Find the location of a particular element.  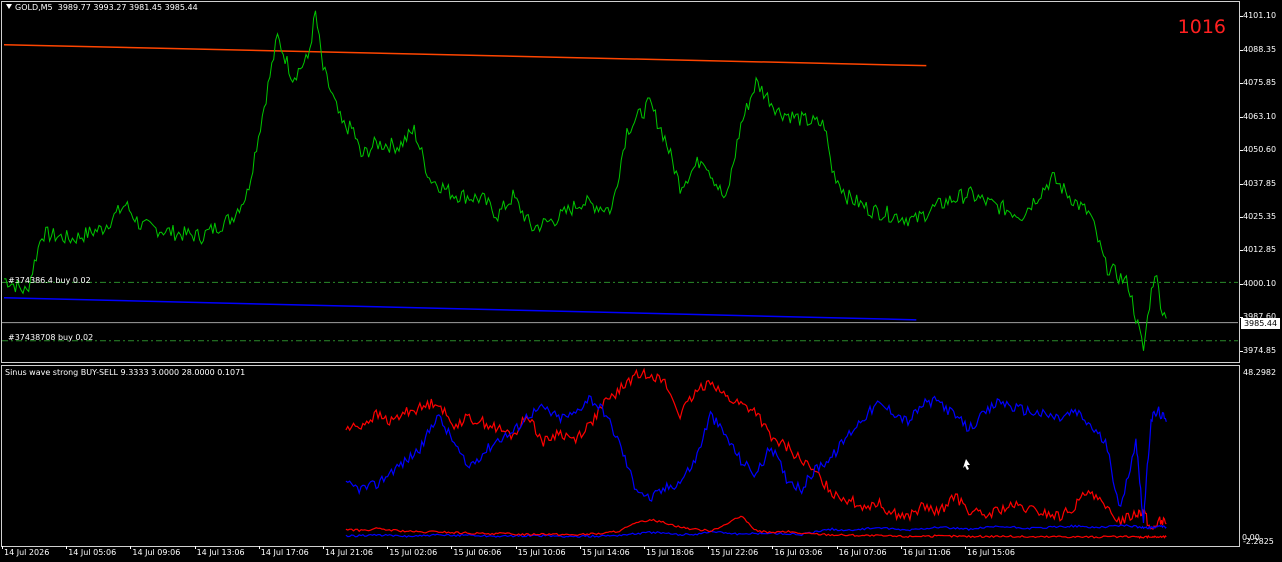

price-tick-label: 3974.85 is located at coordinates (1260, 350).